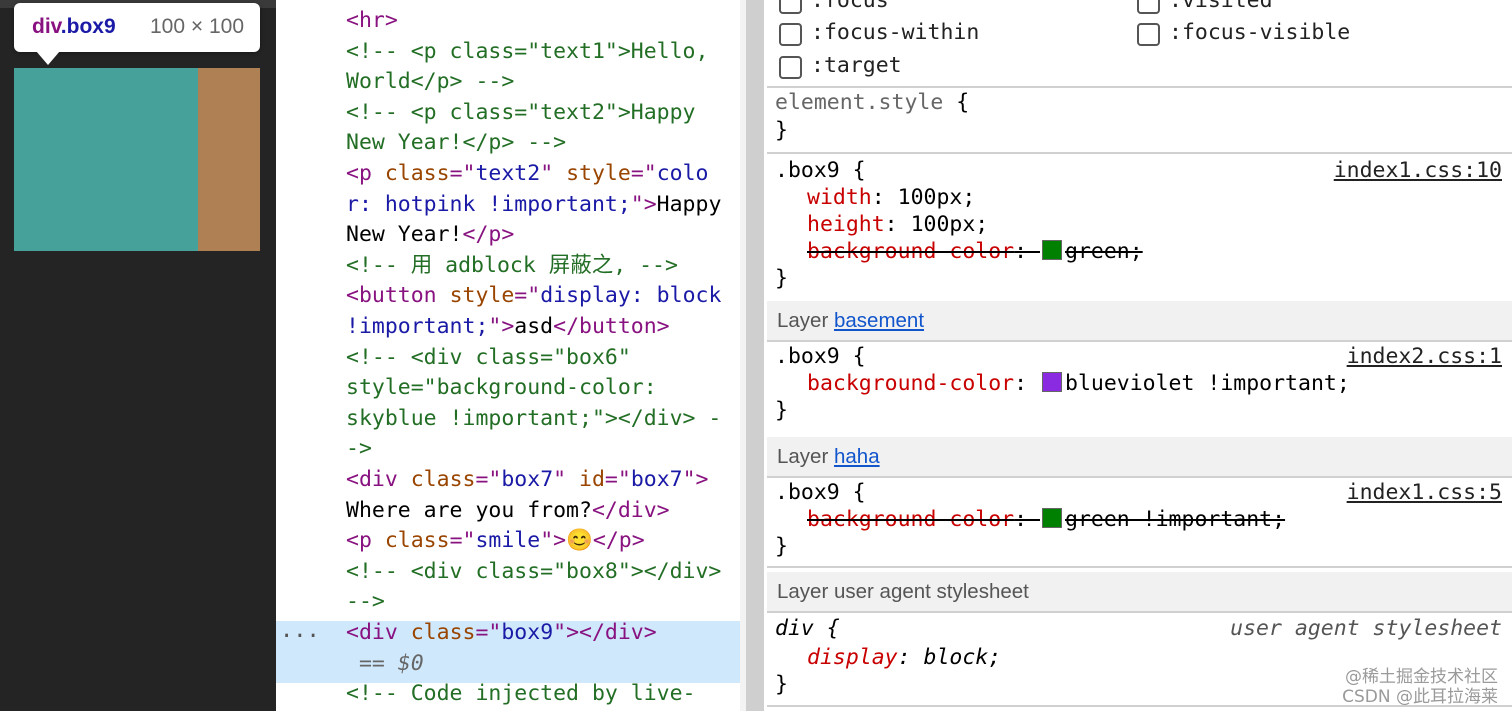  What do you see at coordinates (106, 159) in the screenshot?
I see `box9-highlight` at bounding box center [106, 159].